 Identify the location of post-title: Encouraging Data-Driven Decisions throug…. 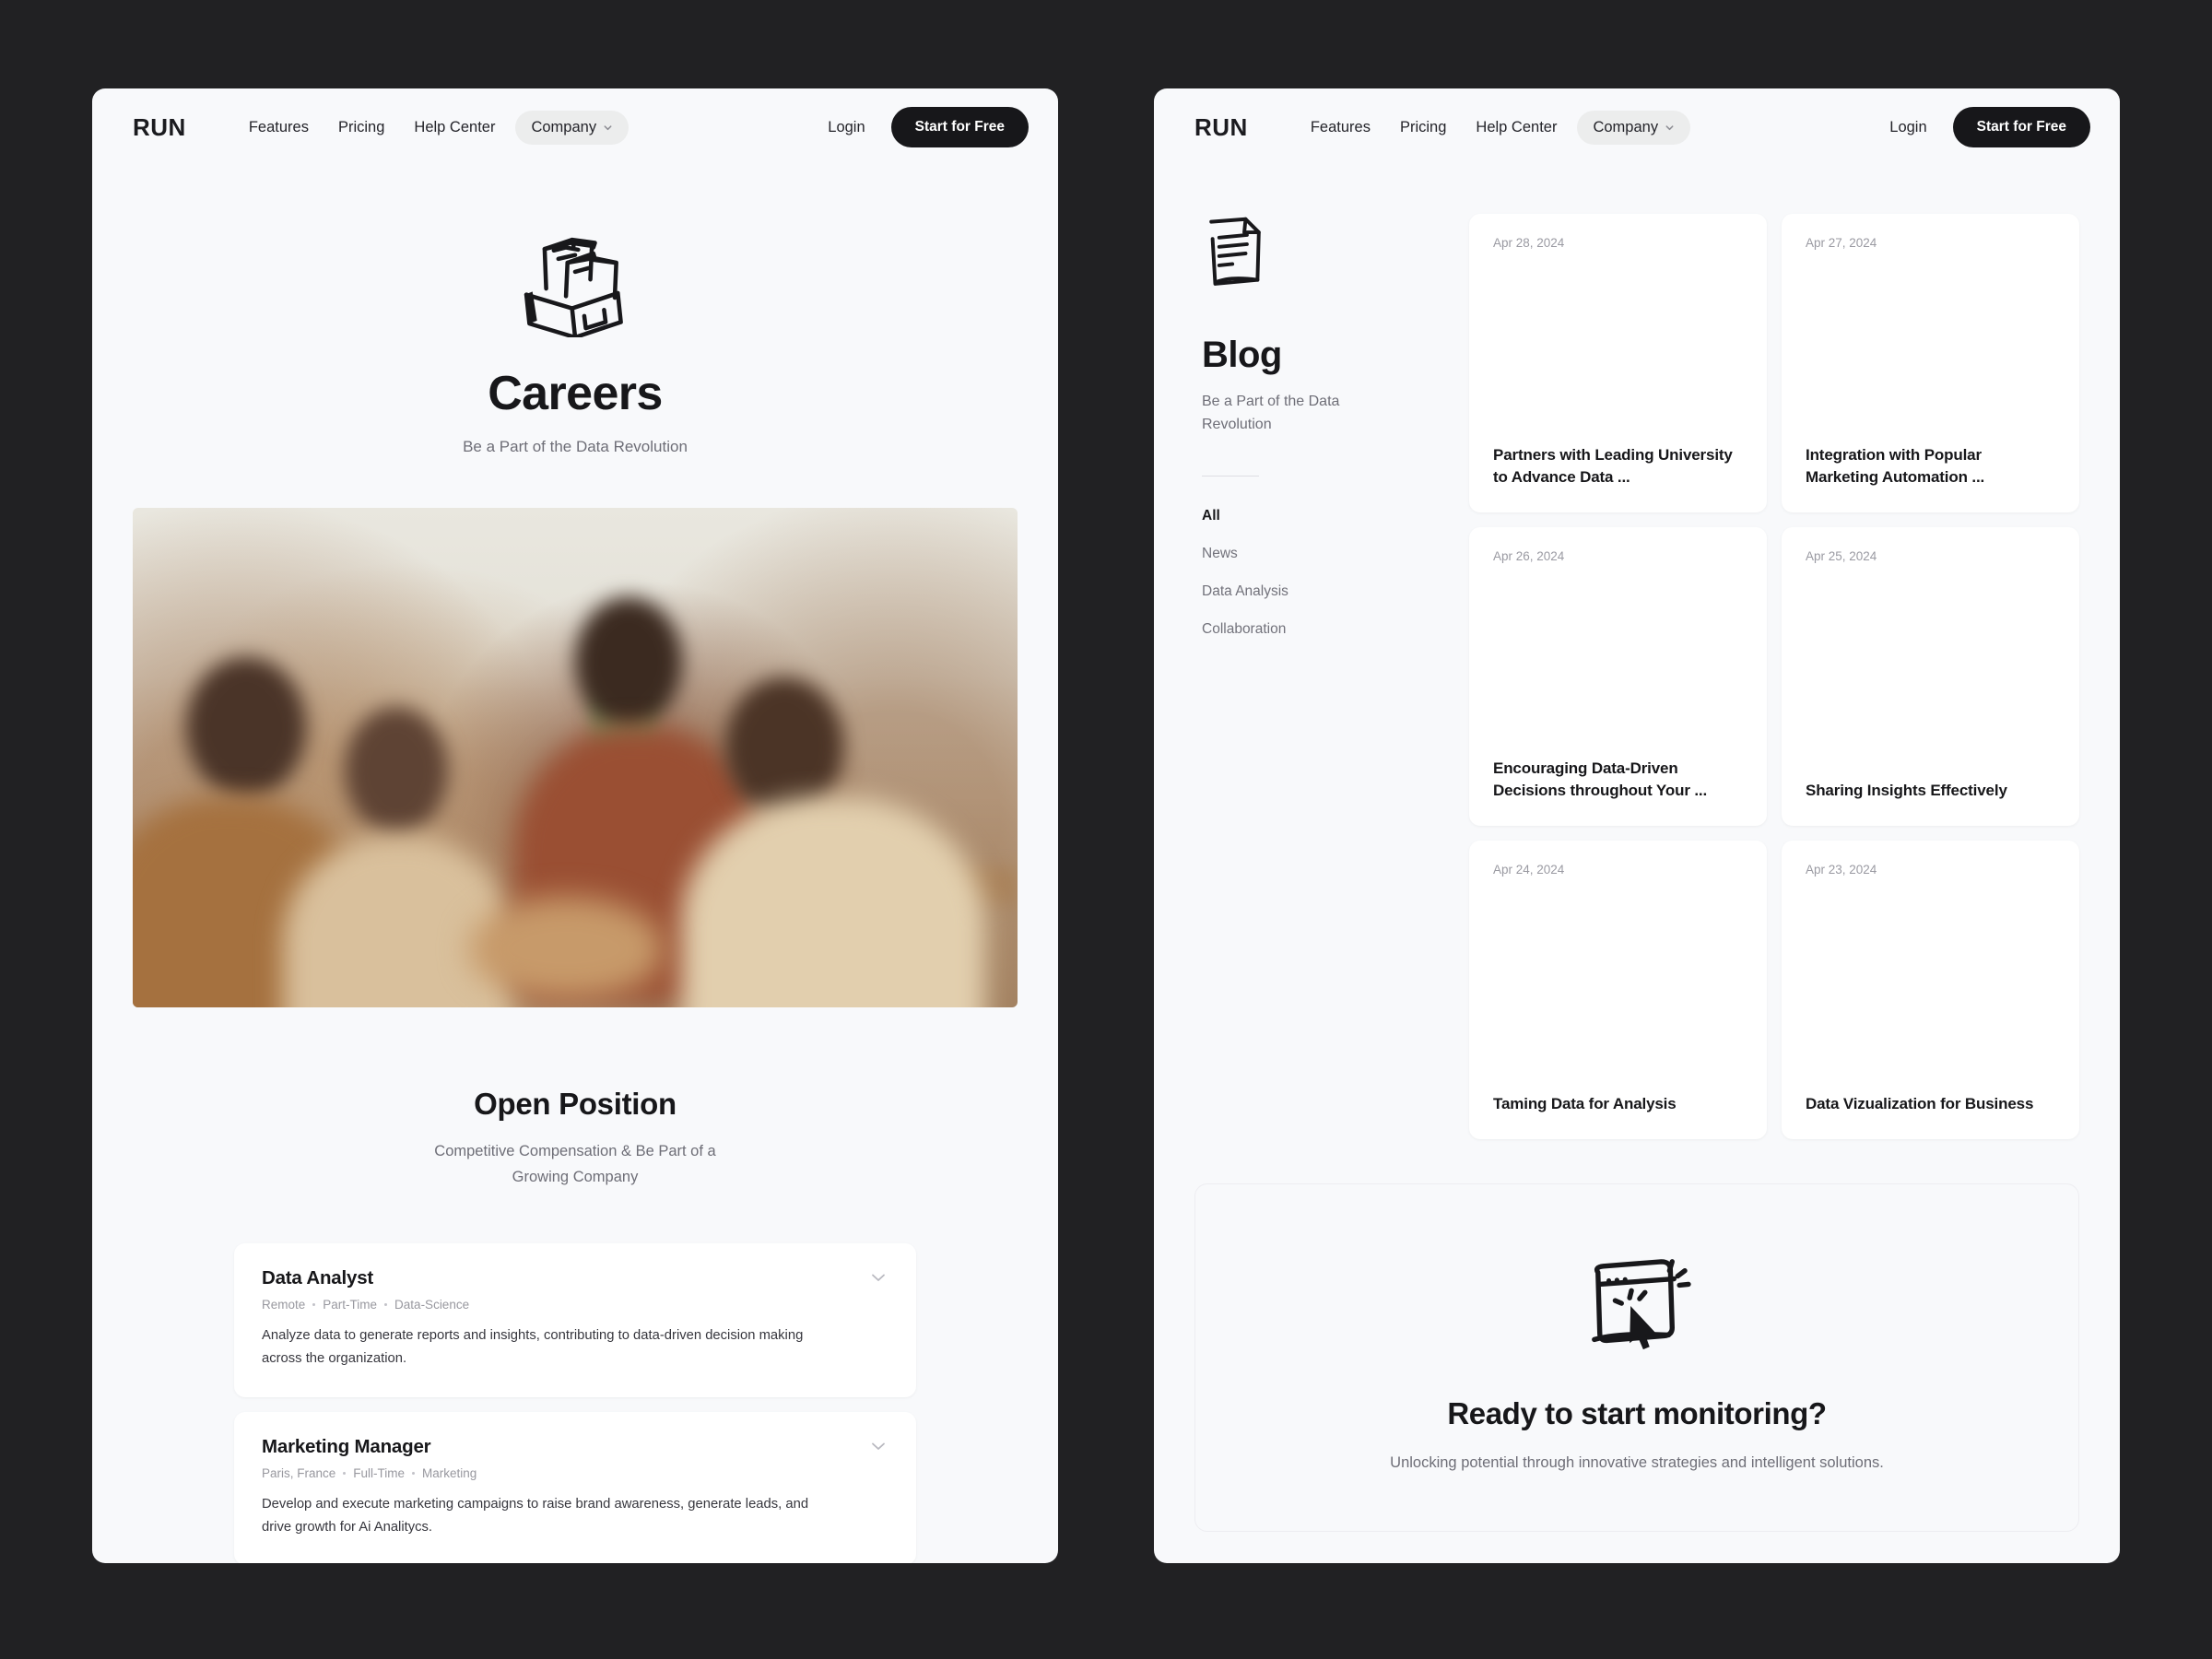
(1600, 779).